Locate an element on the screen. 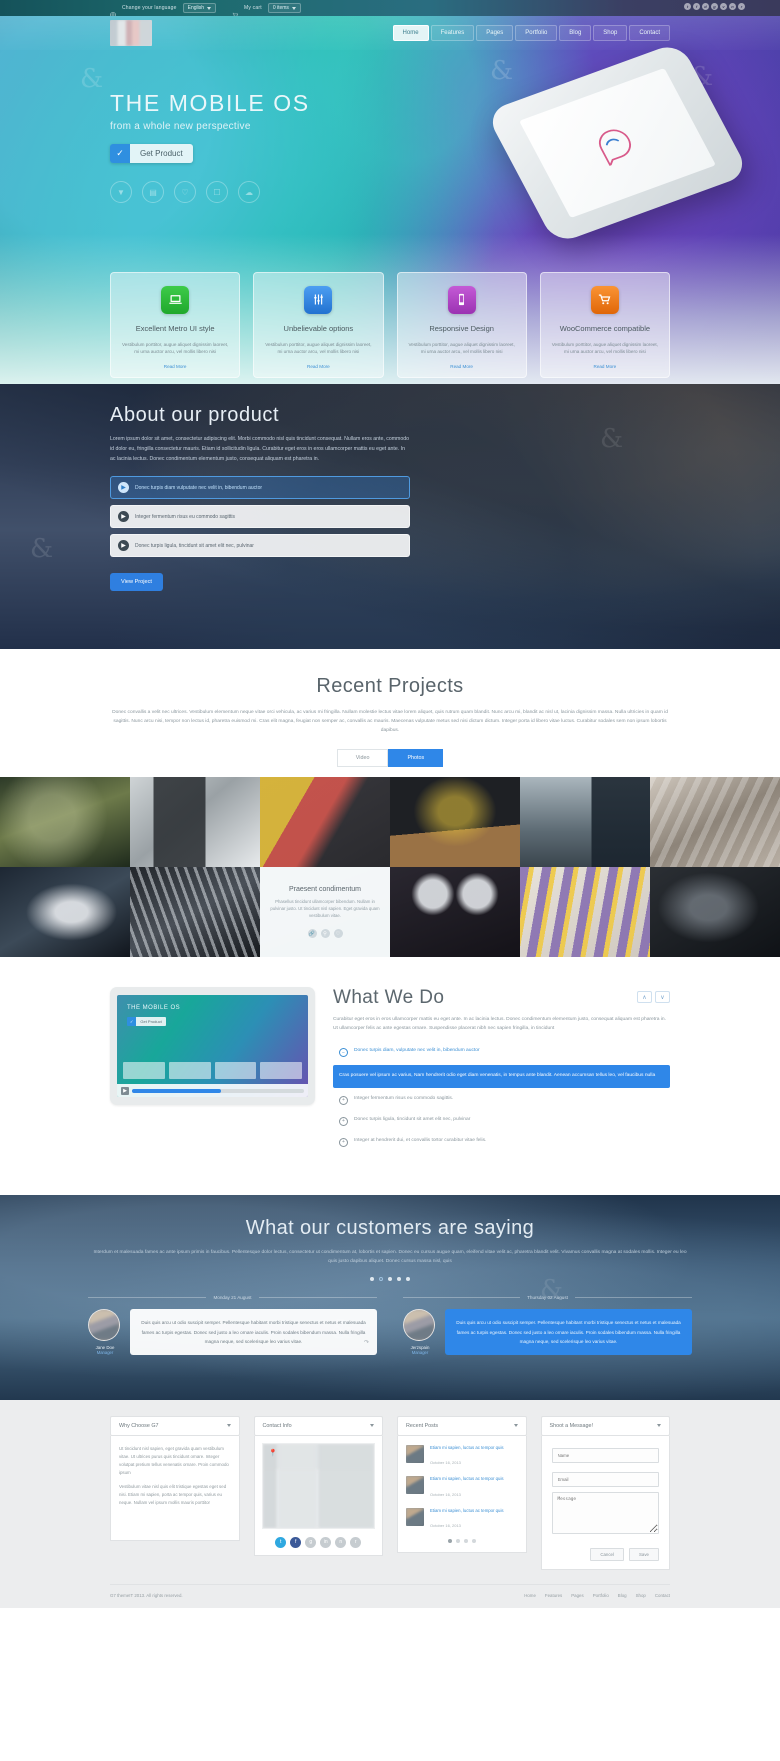  project-tile-reel is located at coordinates (455, 912).